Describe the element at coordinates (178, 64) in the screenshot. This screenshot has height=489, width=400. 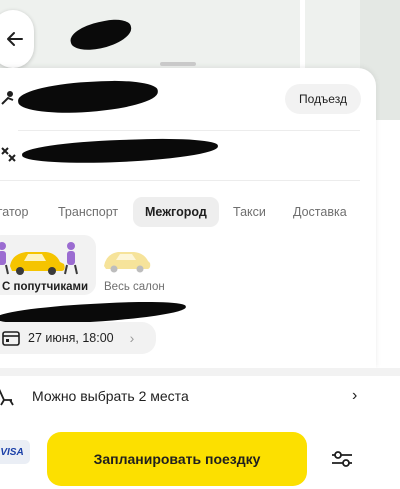
I see `sheet-grabber` at that location.